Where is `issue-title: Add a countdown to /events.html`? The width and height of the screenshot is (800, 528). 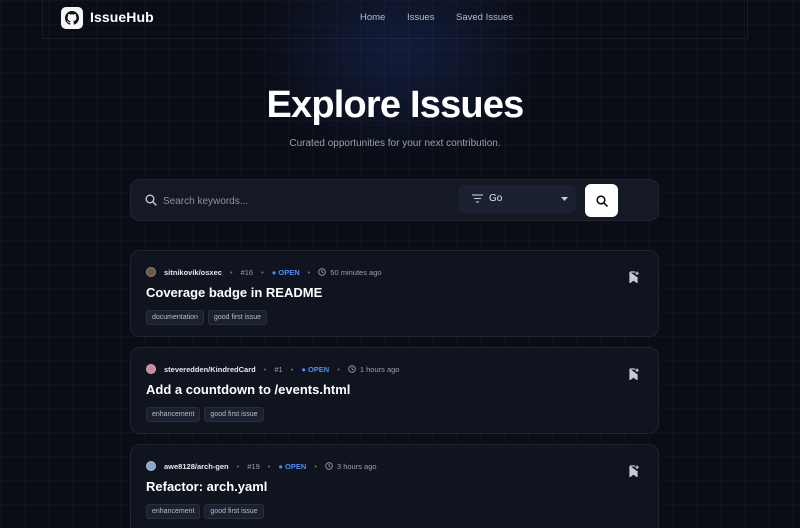
issue-title: Add a countdown to /events.html is located at coordinates (248, 389).